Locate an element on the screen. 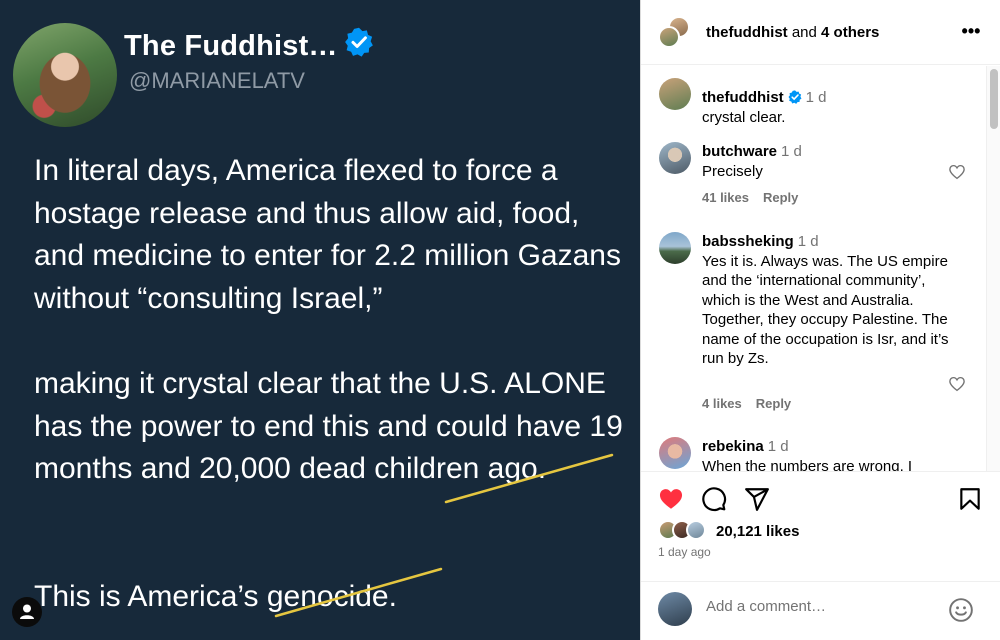 The width and height of the screenshot is (1000, 640). comment-icon is located at coordinates (714, 499).